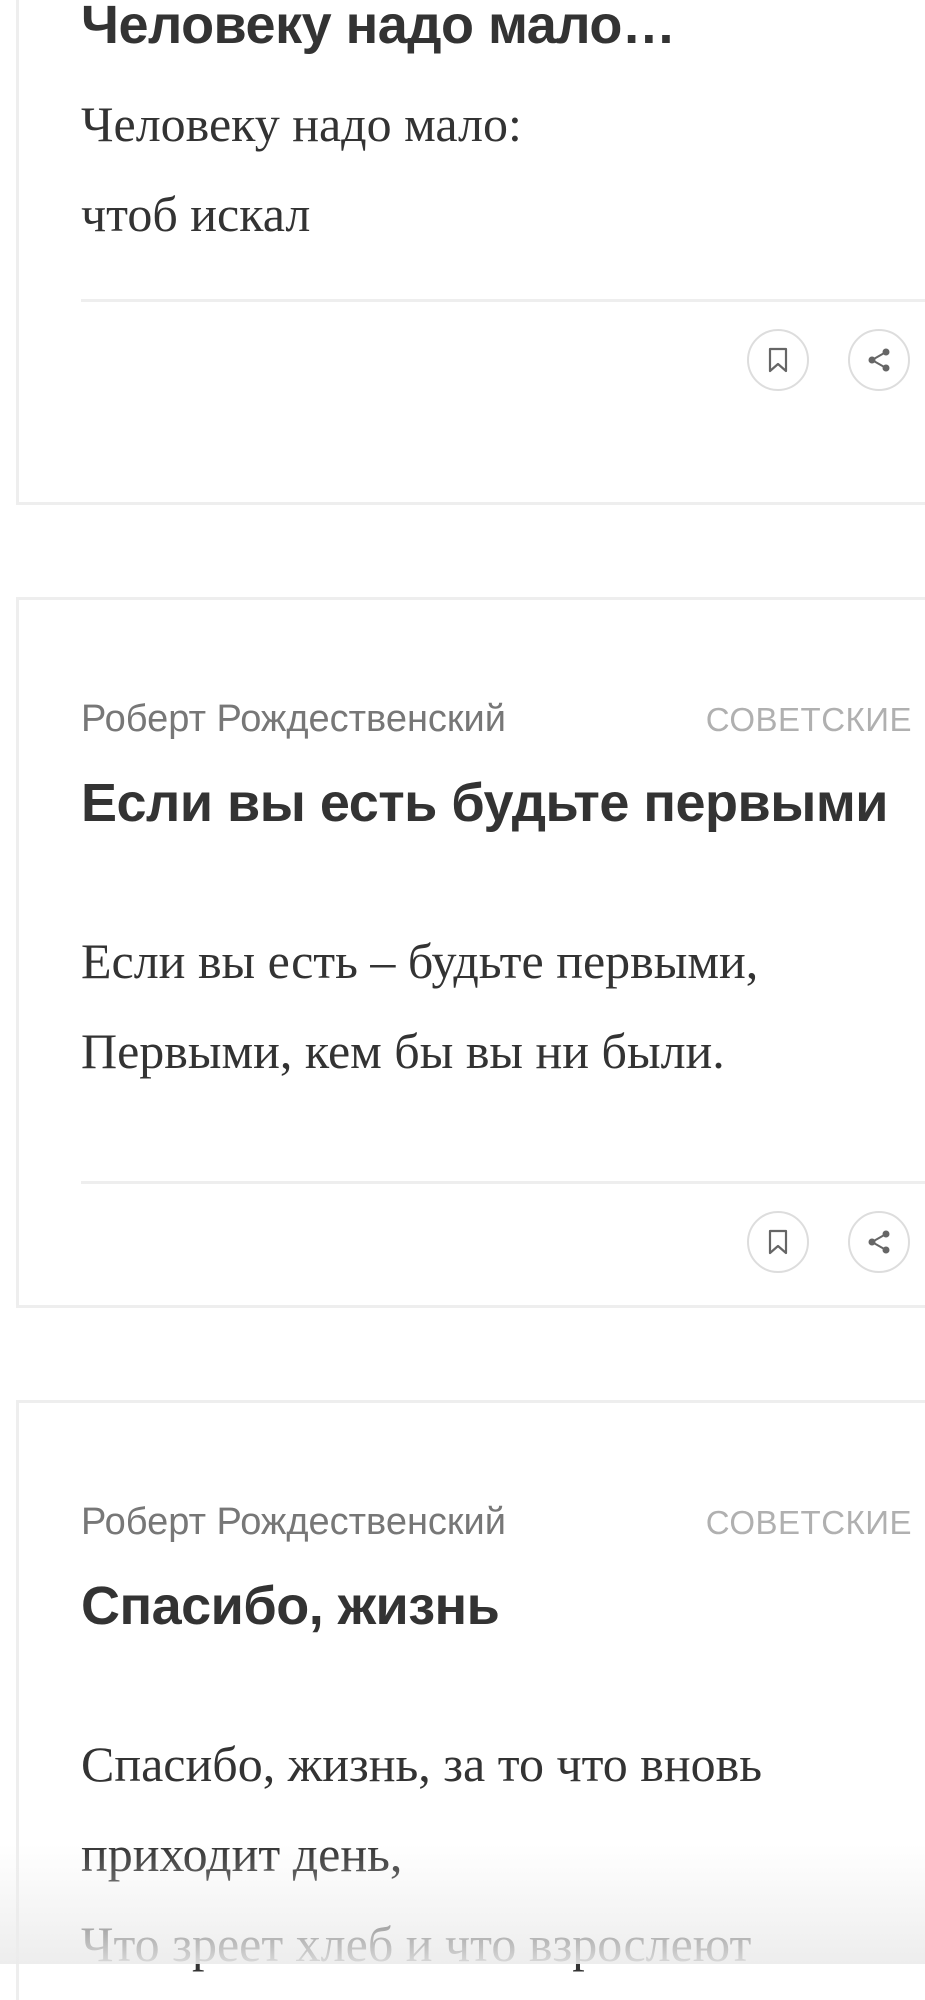 The height and width of the screenshot is (2000, 925). Describe the element at coordinates (416, 1944) in the screenshot. I see `poem-line: Что зреет хлеб и что взрослеют` at that location.